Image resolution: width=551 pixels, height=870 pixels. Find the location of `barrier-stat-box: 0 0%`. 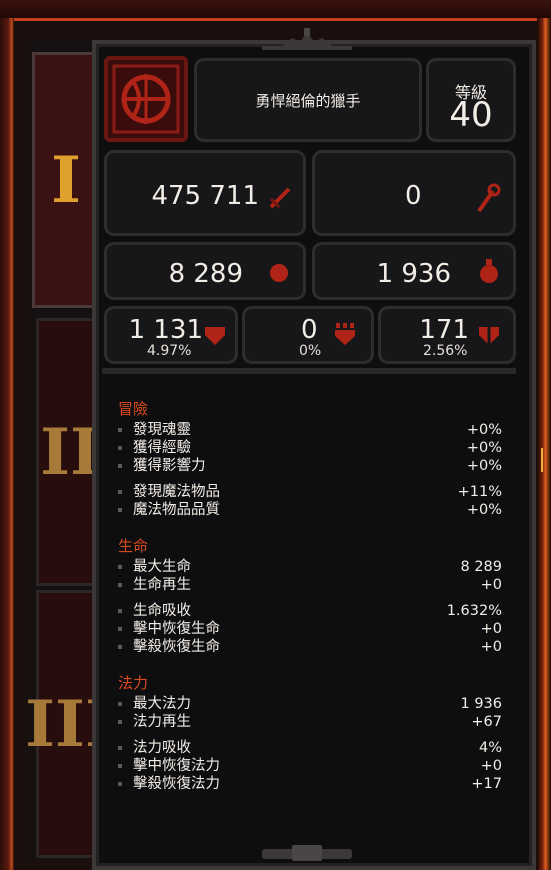

barrier-stat-box: 0 0% is located at coordinates (308, 335).